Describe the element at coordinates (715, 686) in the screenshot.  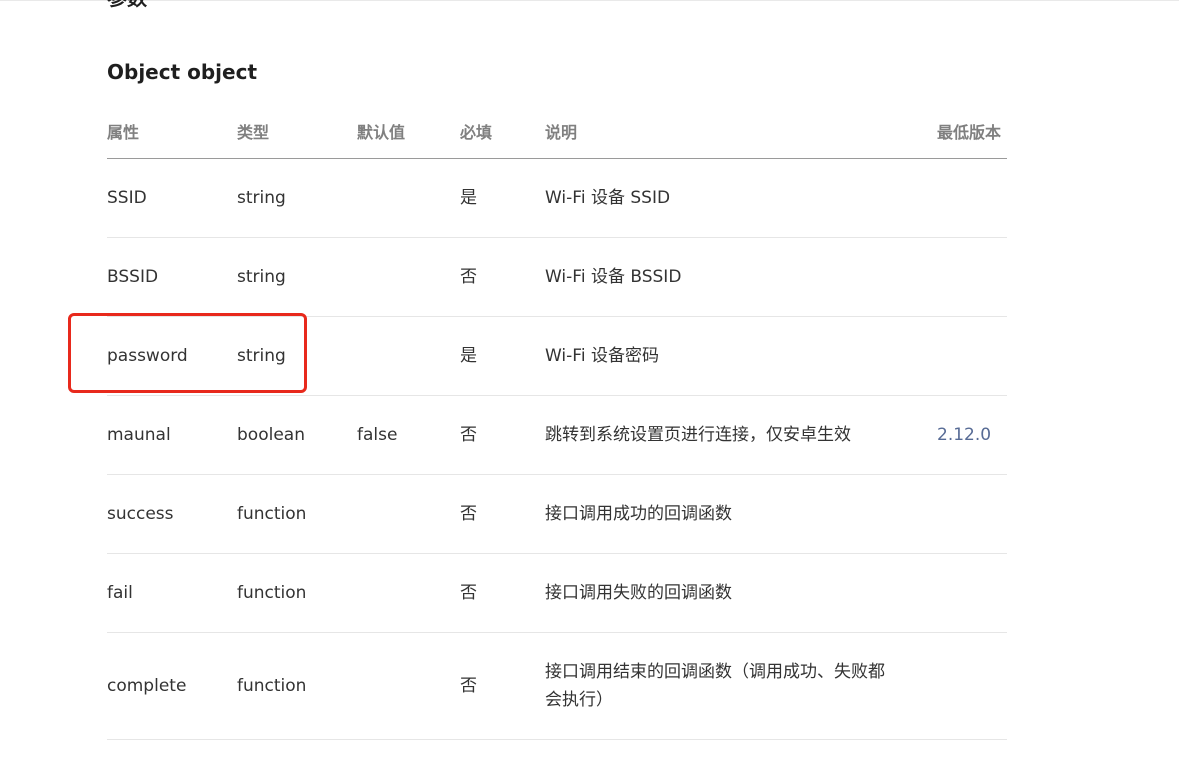
I see `cell-description: 接口调用结束的回调函数（调用成功、失败都会执行）` at that location.